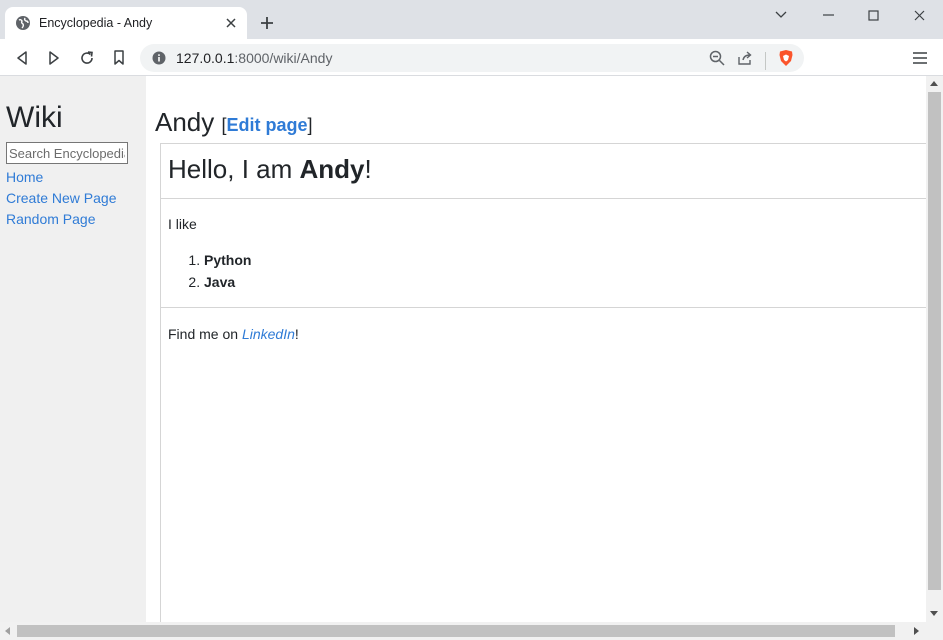 The image size is (943, 640). I want to click on info-icon, so click(159, 58).